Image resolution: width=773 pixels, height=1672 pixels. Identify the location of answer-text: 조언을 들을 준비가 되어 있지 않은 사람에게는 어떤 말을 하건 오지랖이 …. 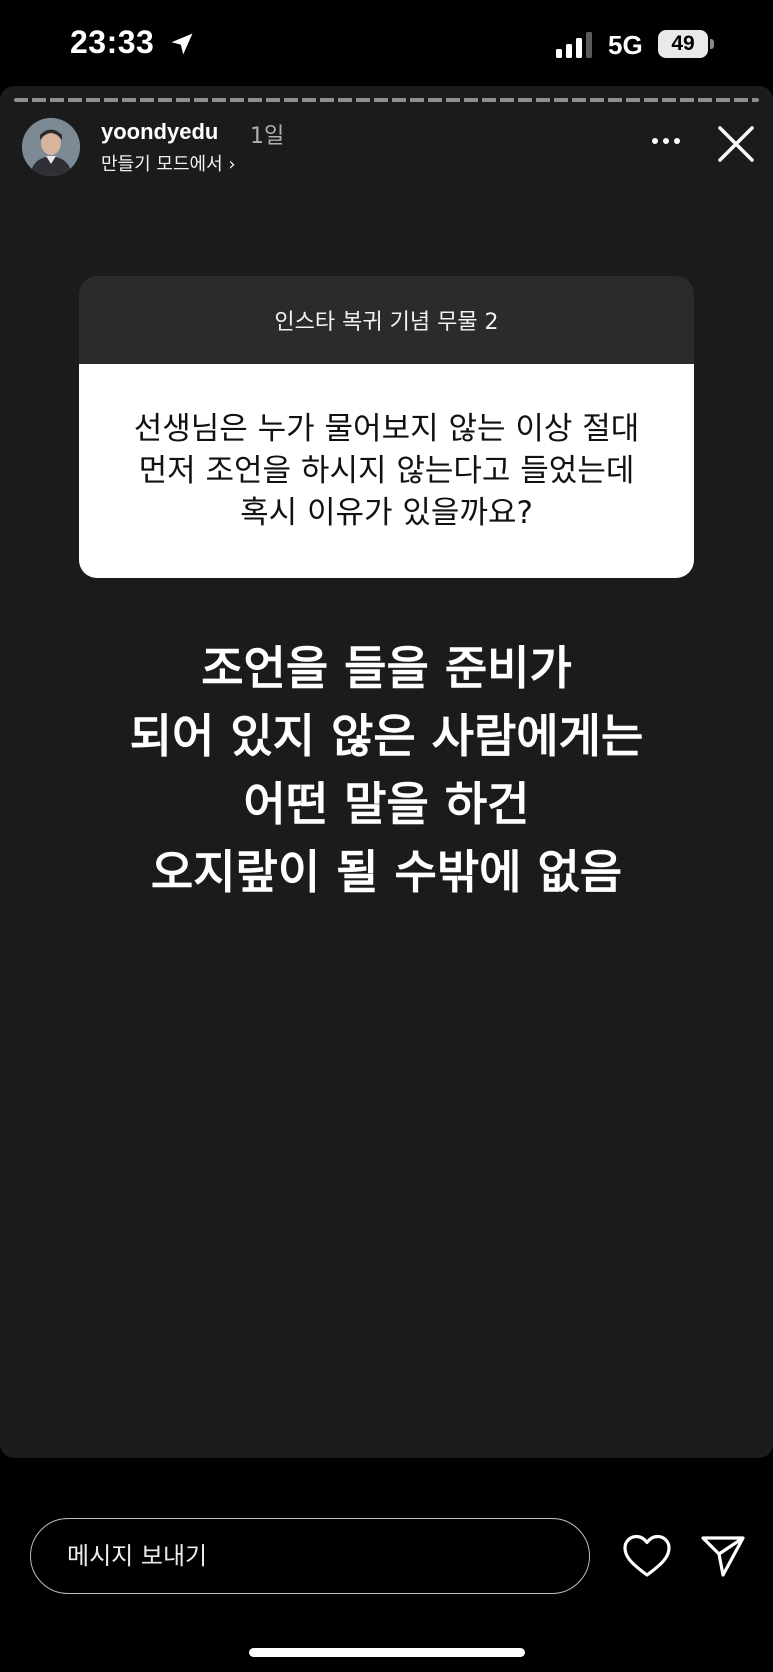
(386, 770).